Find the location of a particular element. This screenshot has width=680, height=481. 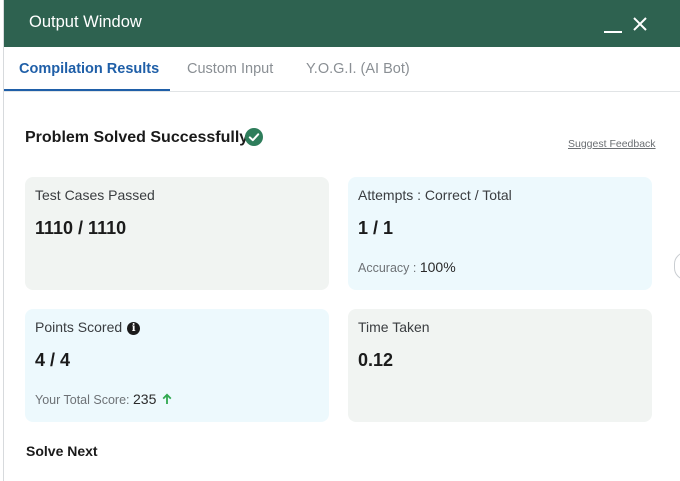

solve-next-heading: Solve Next is located at coordinates (62, 451).